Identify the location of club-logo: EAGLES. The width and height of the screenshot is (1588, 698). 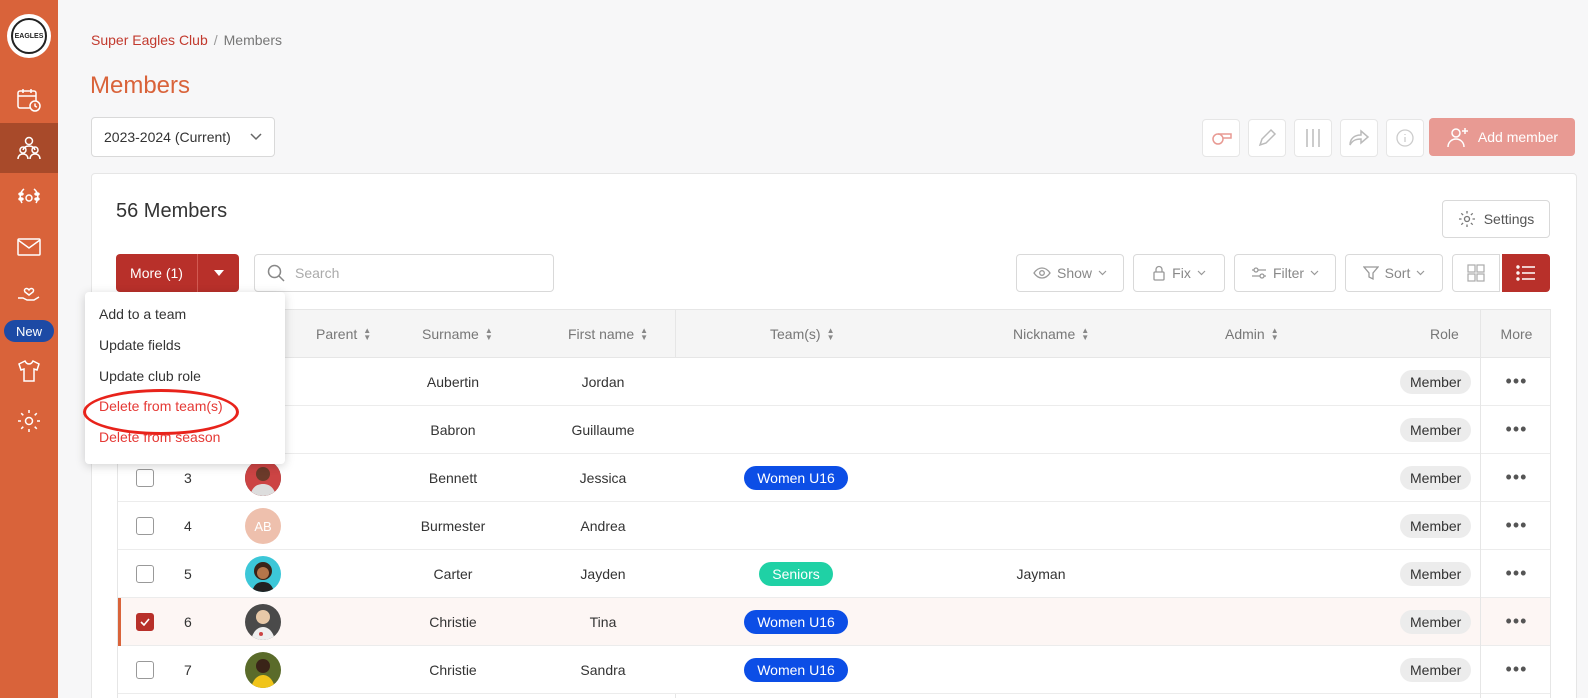
(29, 36).